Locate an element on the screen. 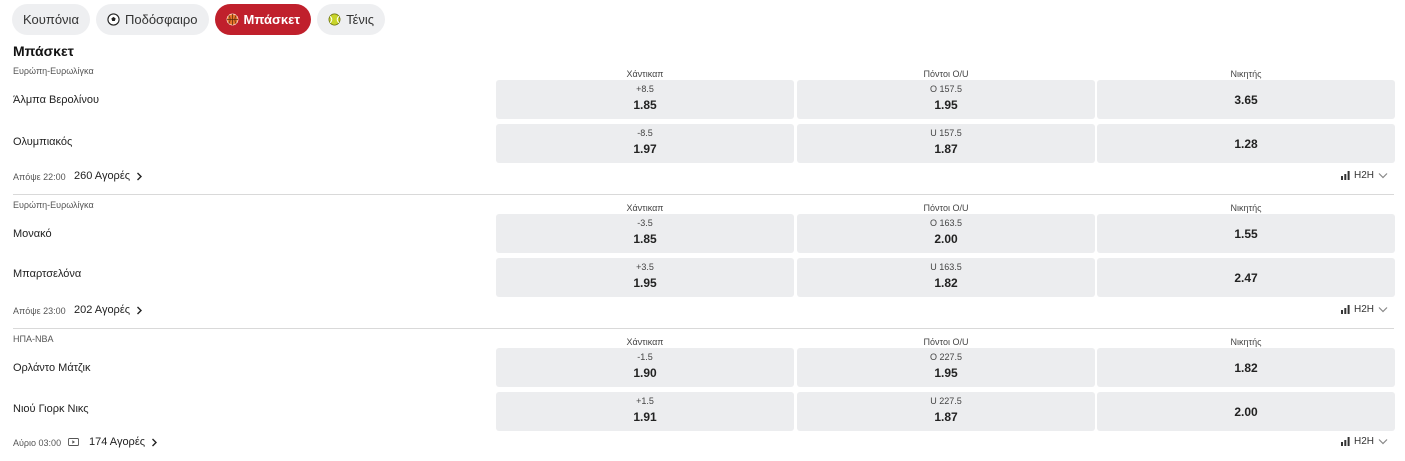 This screenshot has height=461, width=1405. tab-label: Κουπόνια is located at coordinates (51, 19).